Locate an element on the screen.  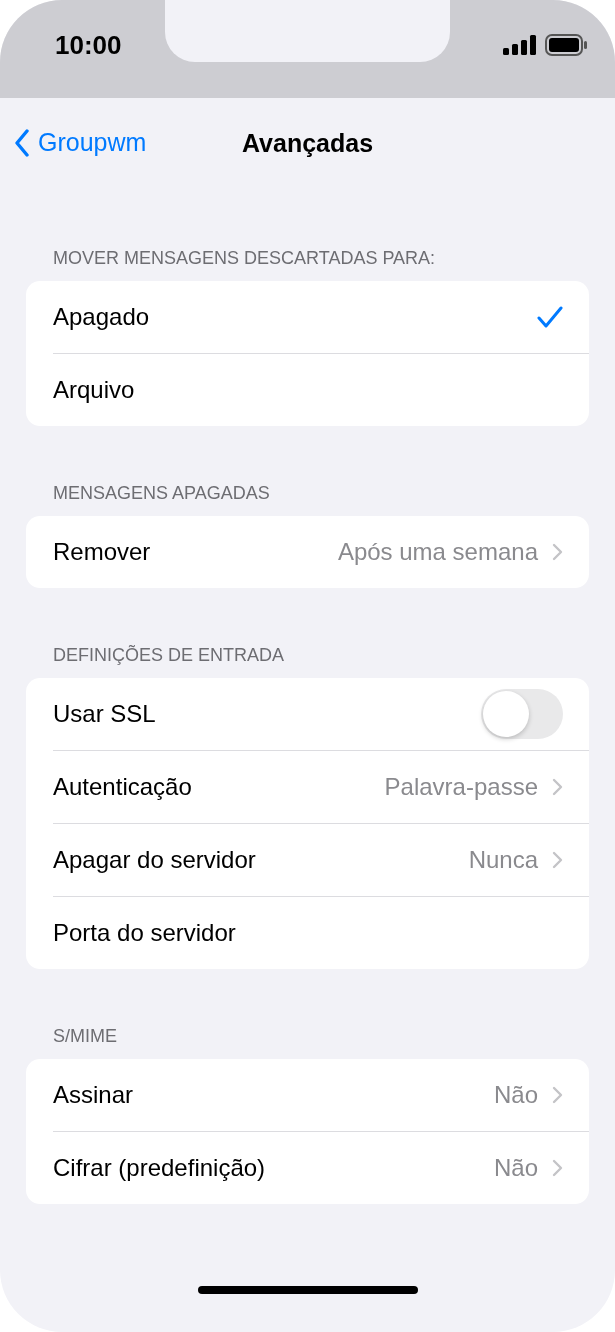
section-header: MENSAGENS APAGADAS is located at coordinates (161, 493).